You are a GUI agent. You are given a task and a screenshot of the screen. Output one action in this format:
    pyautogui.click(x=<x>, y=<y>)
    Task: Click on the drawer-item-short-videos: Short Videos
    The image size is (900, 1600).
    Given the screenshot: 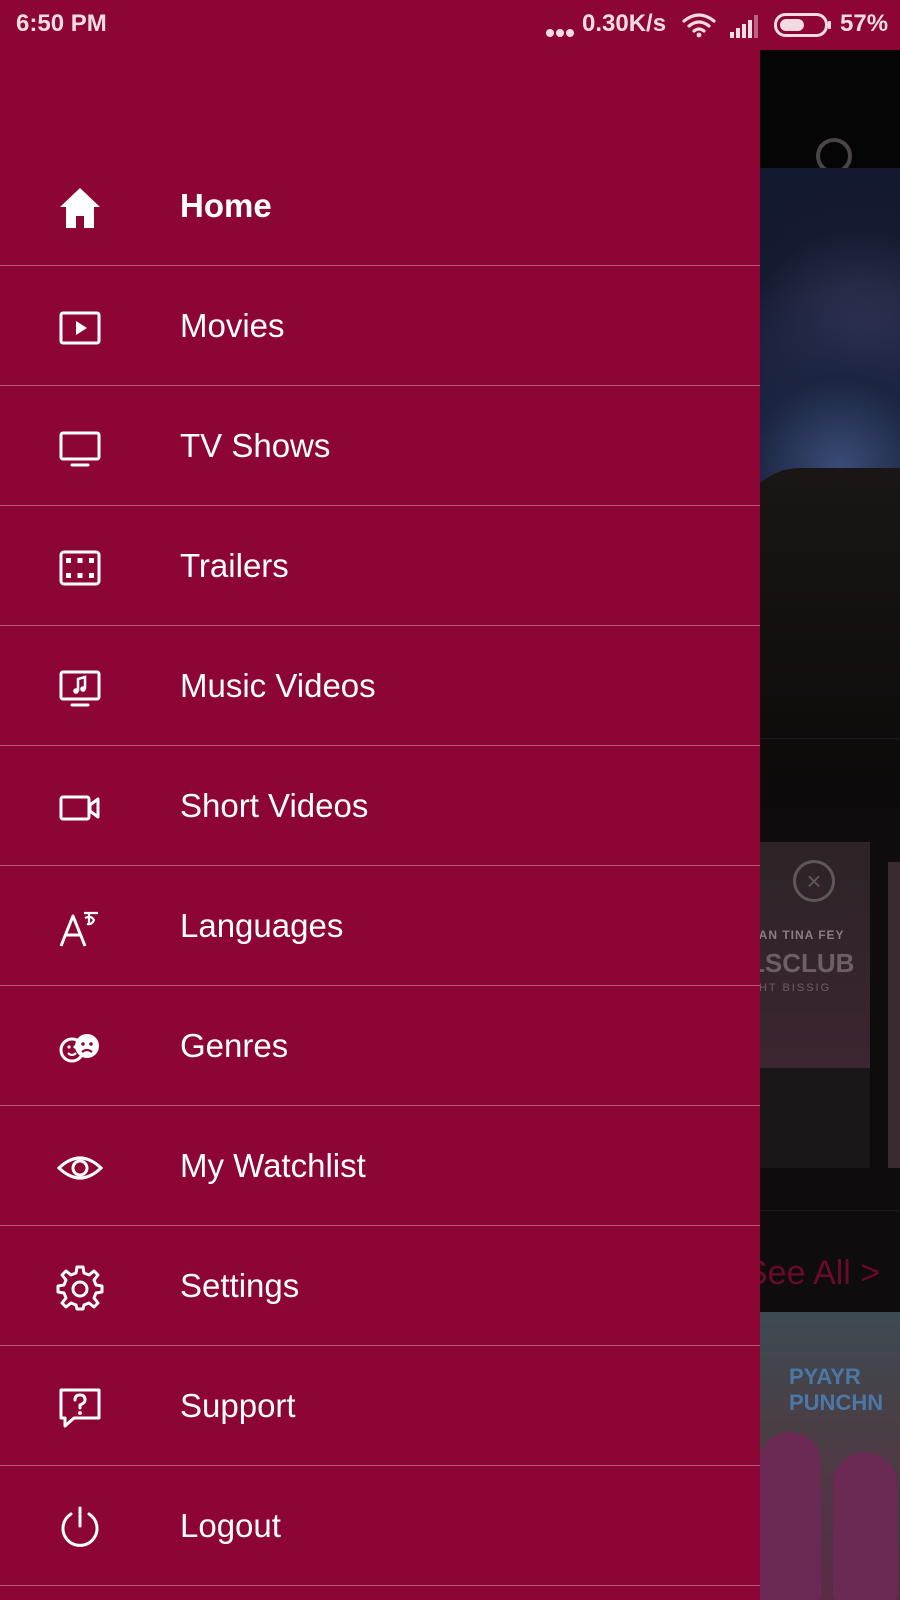 What is the action you would take?
    pyautogui.click(x=380, y=806)
    